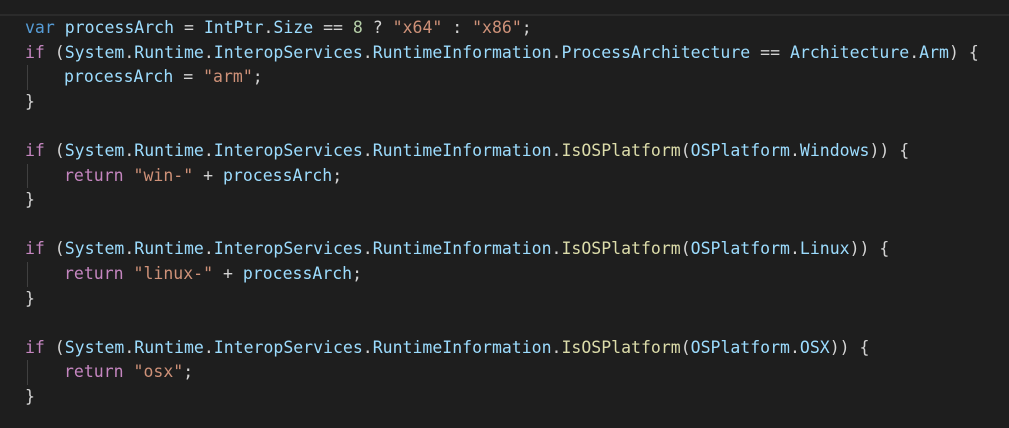 Image resolution: width=1009 pixels, height=428 pixels. What do you see at coordinates (656, 52) in the screenshot?
I see `code-token: ProcessArchitecture` at bounding box center [656, 52].